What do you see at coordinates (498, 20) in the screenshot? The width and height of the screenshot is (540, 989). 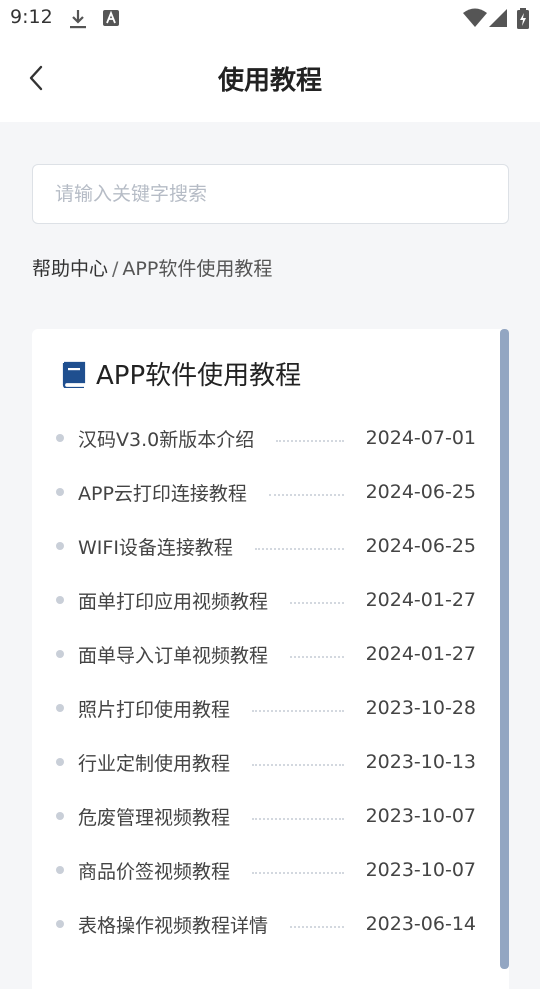 I see `signal-icon` at bounding box center [498, 20].